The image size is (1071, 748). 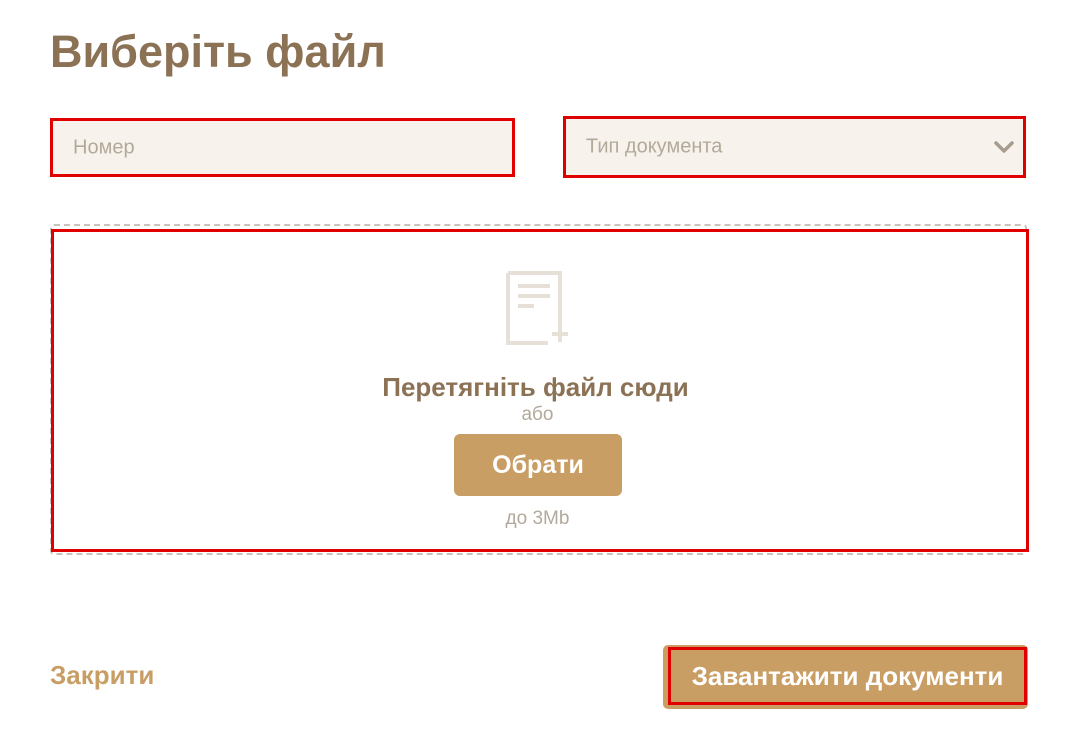 What do you see at coordinates (104, 147) in the screenshot?
I see `number-placeholder: Номер` at bounding box center [104, 147].